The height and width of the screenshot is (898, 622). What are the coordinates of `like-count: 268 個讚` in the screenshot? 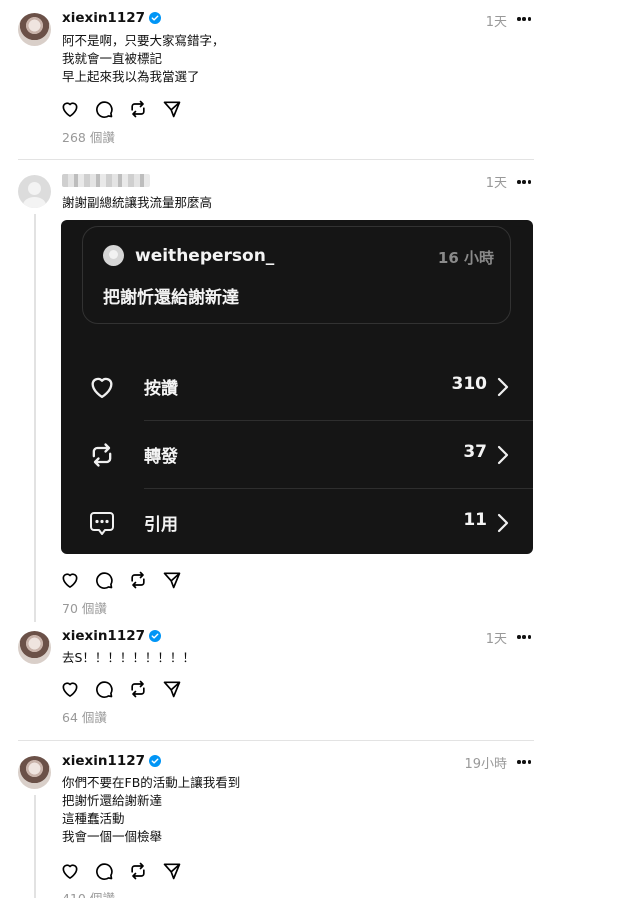 It's located at (88, 136).